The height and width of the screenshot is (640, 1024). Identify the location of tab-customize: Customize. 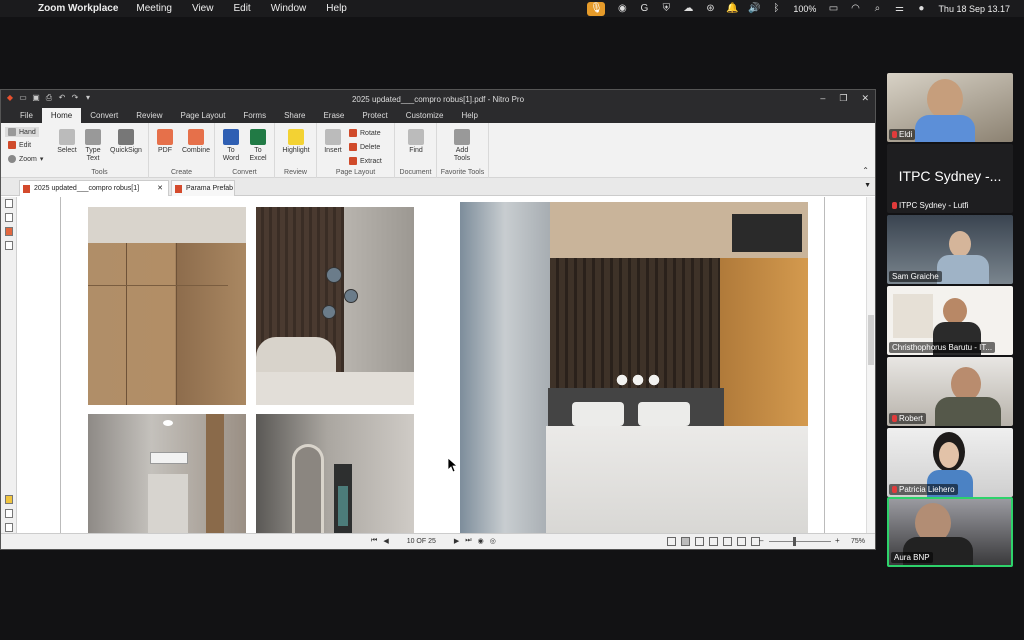
(425, 115).